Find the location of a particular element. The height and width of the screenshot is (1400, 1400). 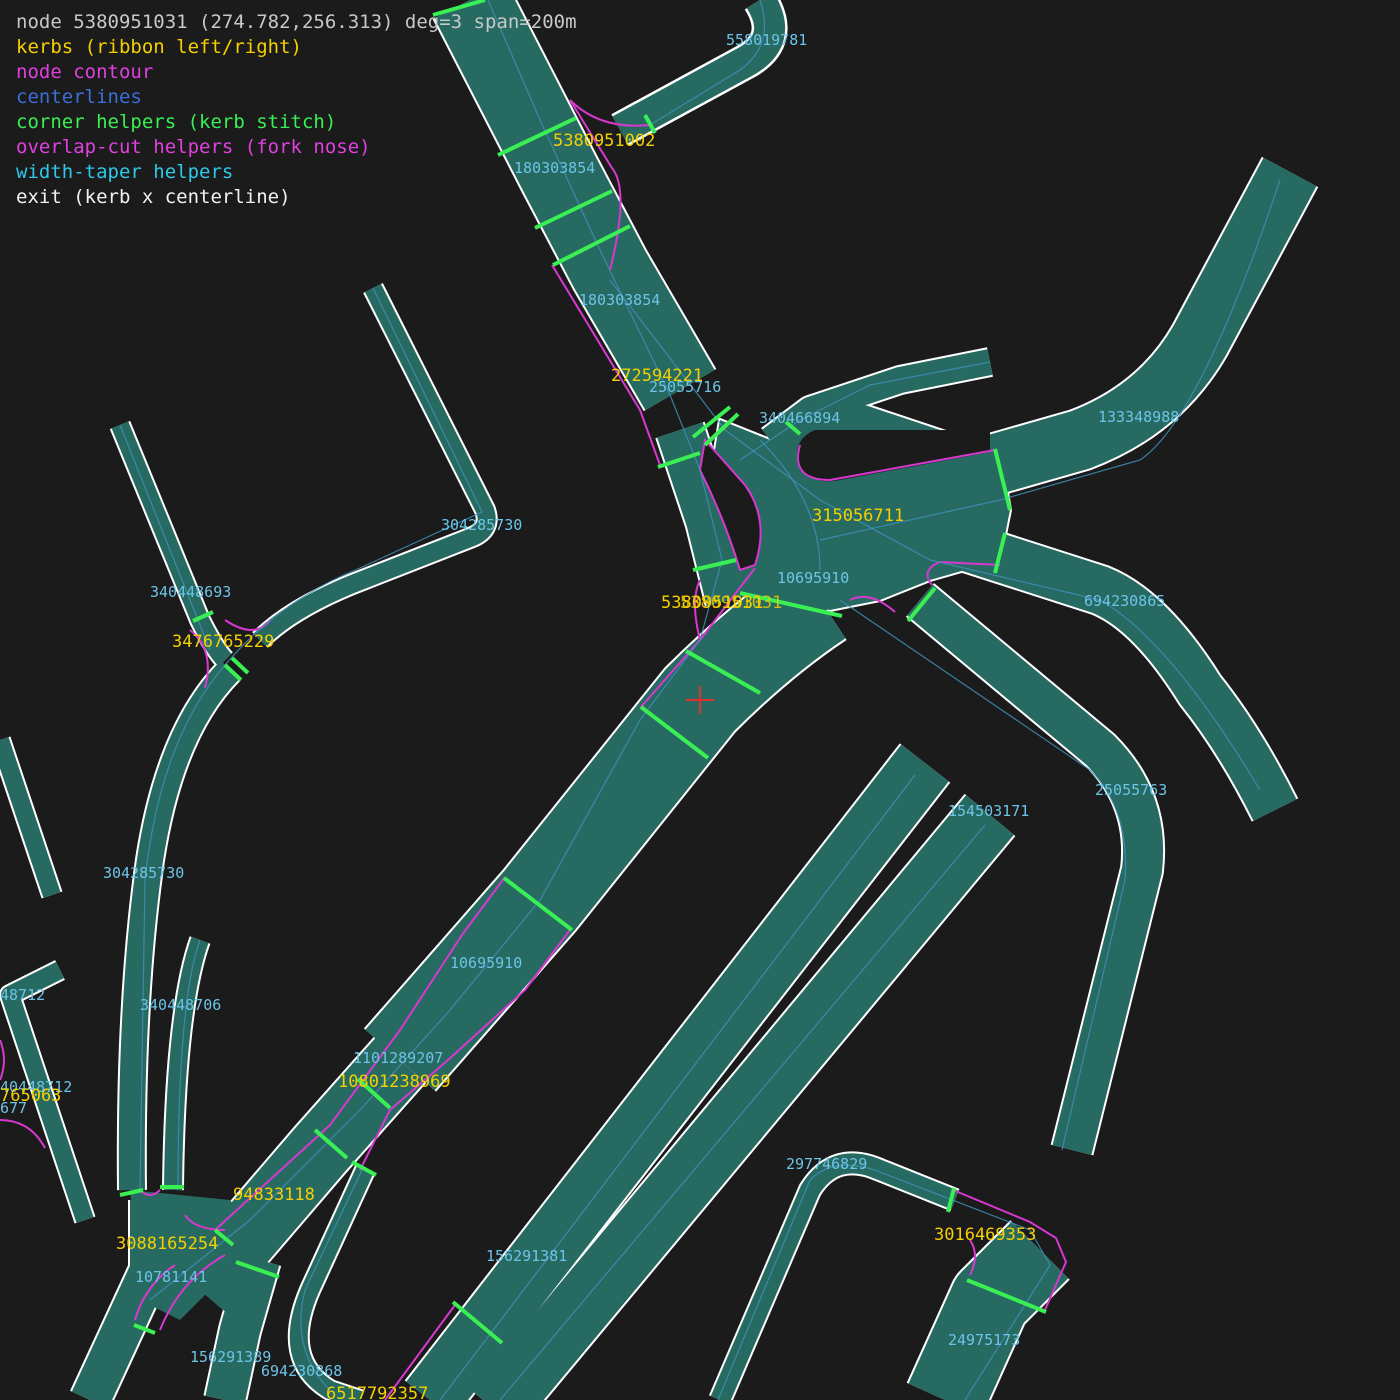

way-label: 24975173 is located at coordinates (984, 1340).